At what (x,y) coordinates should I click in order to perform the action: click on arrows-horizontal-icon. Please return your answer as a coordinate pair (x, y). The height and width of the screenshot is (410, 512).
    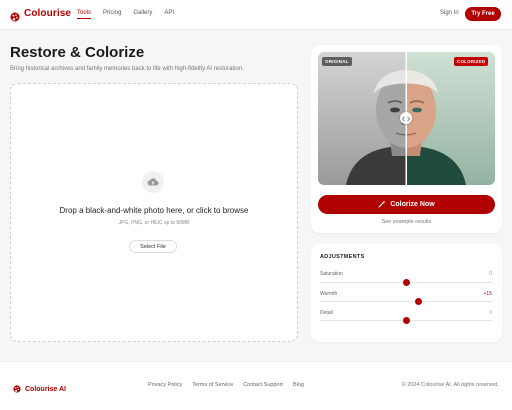
    Looking at the image, I should click on (406, 118).